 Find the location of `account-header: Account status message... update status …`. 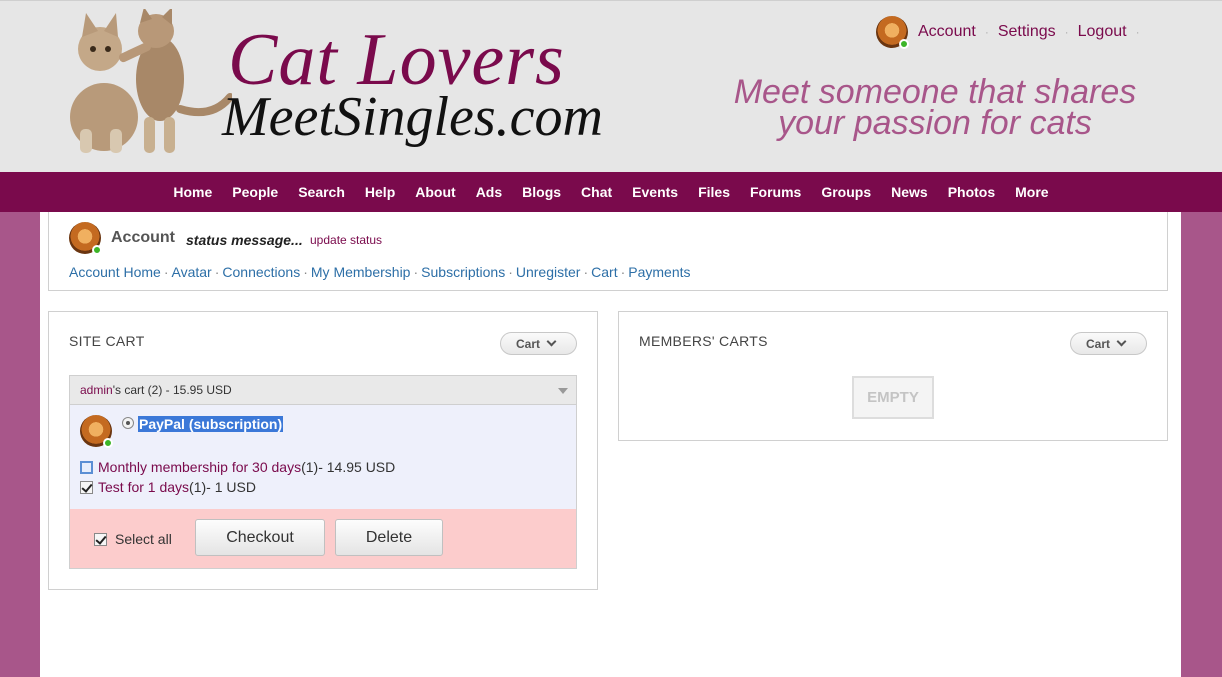

account-header: Account status message... update status … is located at coordinates (608, 251).